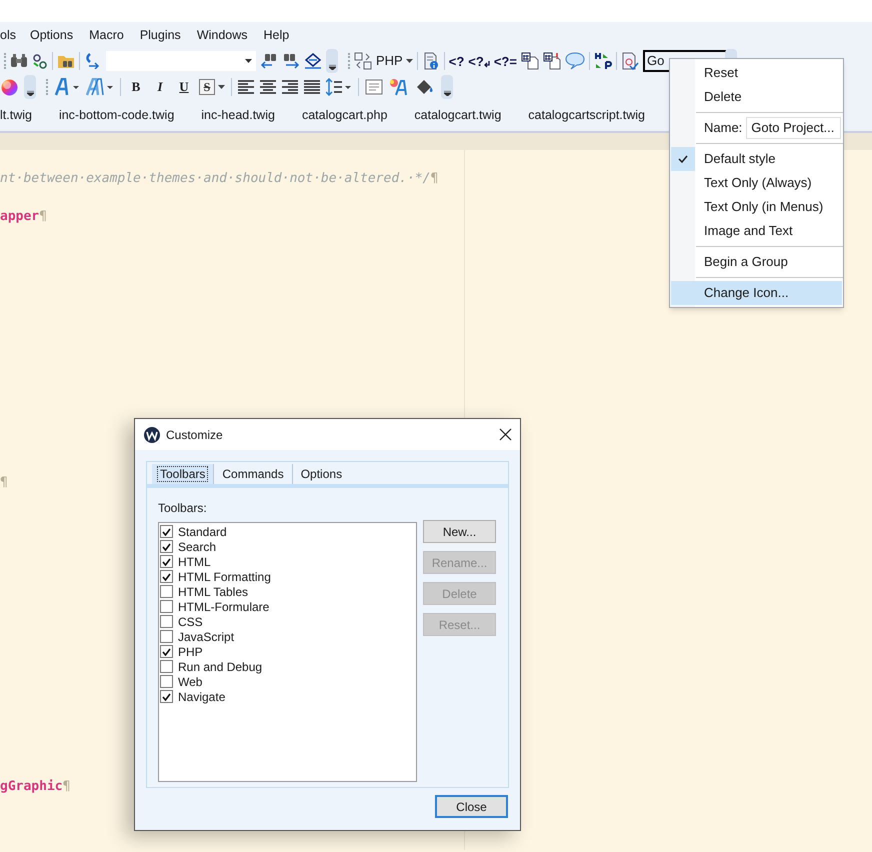 This screenshot has height=852, width=872. What do you see at coordinates (224, 577) in the screenshot?
I see `toolbar-name: HTML Formatting` at bounding box center [224, 577].